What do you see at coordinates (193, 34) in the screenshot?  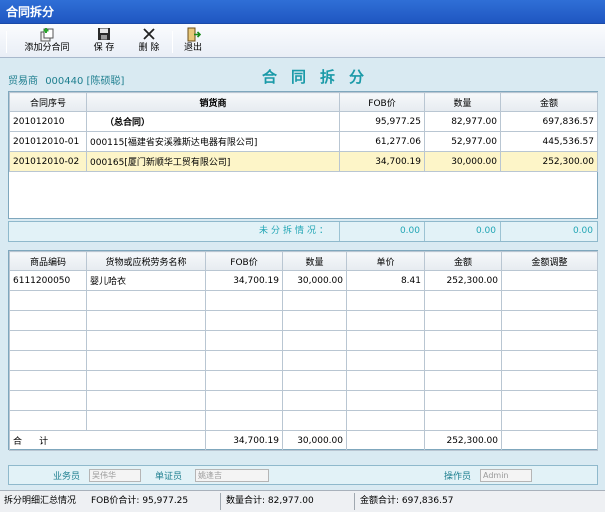 I see `exit-door-icon` at bounding box center [193, 34].